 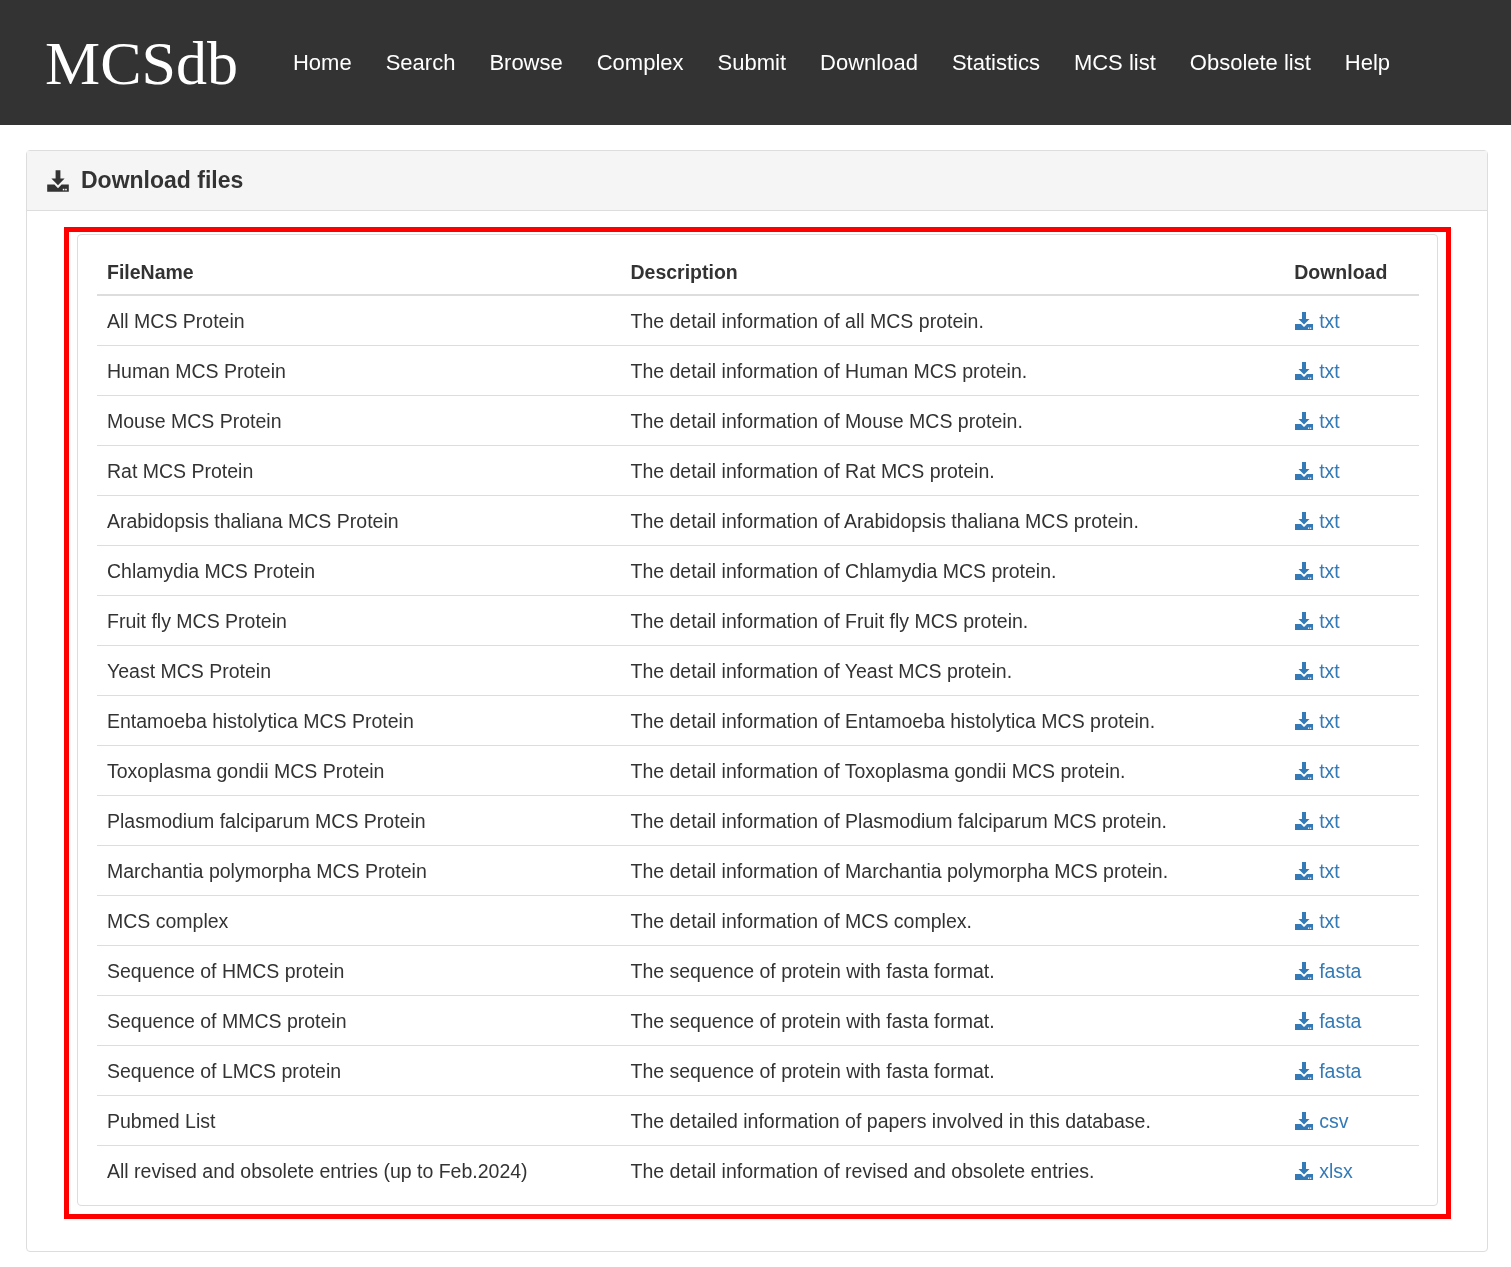 What do you see at coordinates (640, 62) in the screenshot?
I see `nav-link: Complex` at bounding box center [640, 62].